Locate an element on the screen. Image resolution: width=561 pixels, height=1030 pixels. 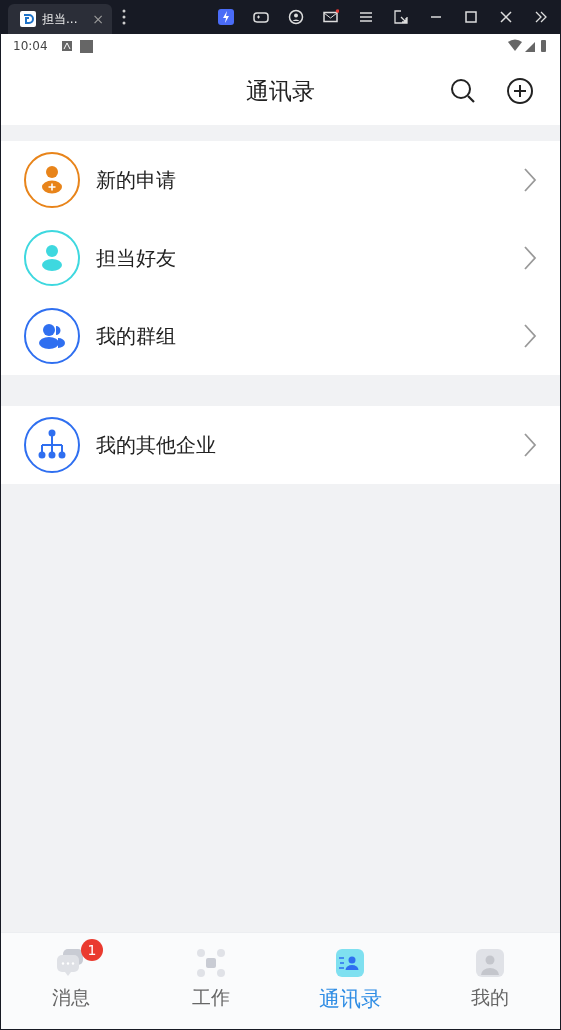
profile-icon is located at coordinates (490, 963).